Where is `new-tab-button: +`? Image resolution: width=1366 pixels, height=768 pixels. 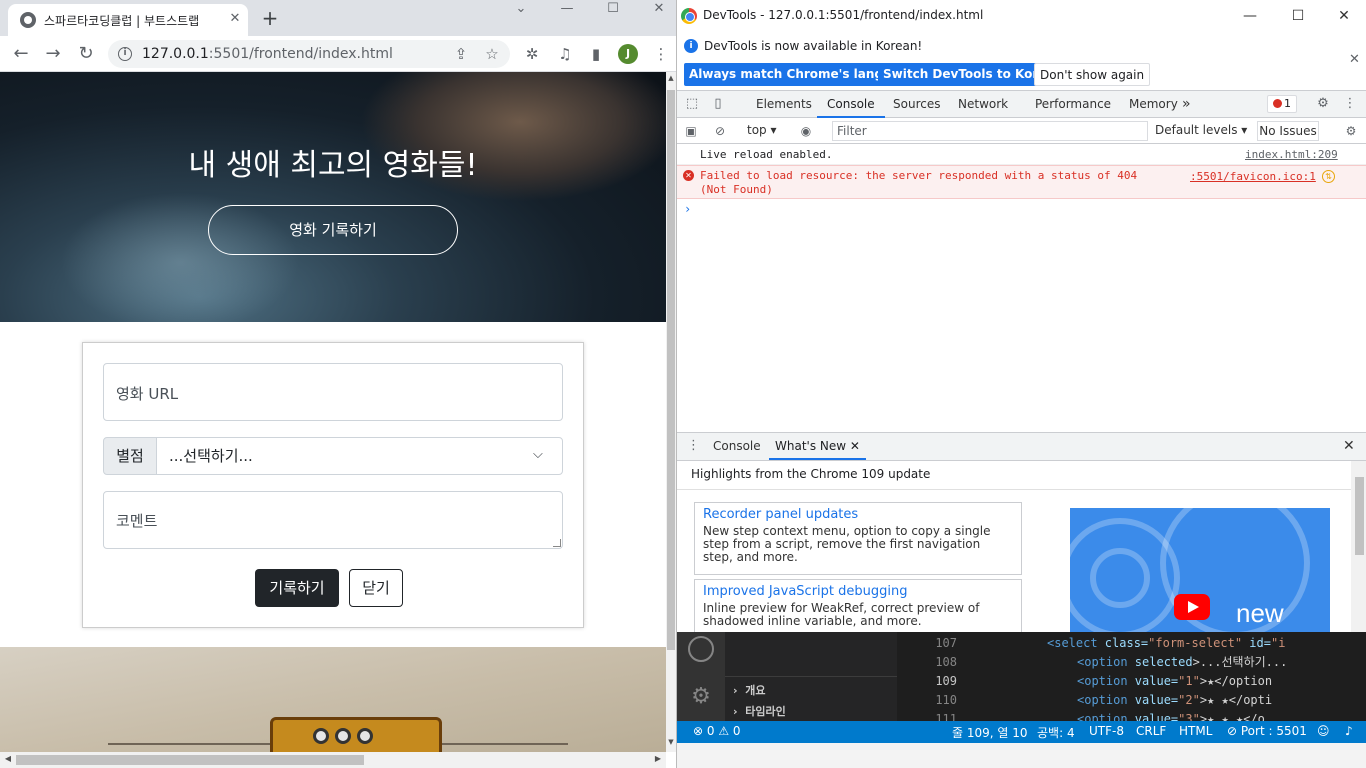
new-tab-button: + is located at coordinates (270, 18).